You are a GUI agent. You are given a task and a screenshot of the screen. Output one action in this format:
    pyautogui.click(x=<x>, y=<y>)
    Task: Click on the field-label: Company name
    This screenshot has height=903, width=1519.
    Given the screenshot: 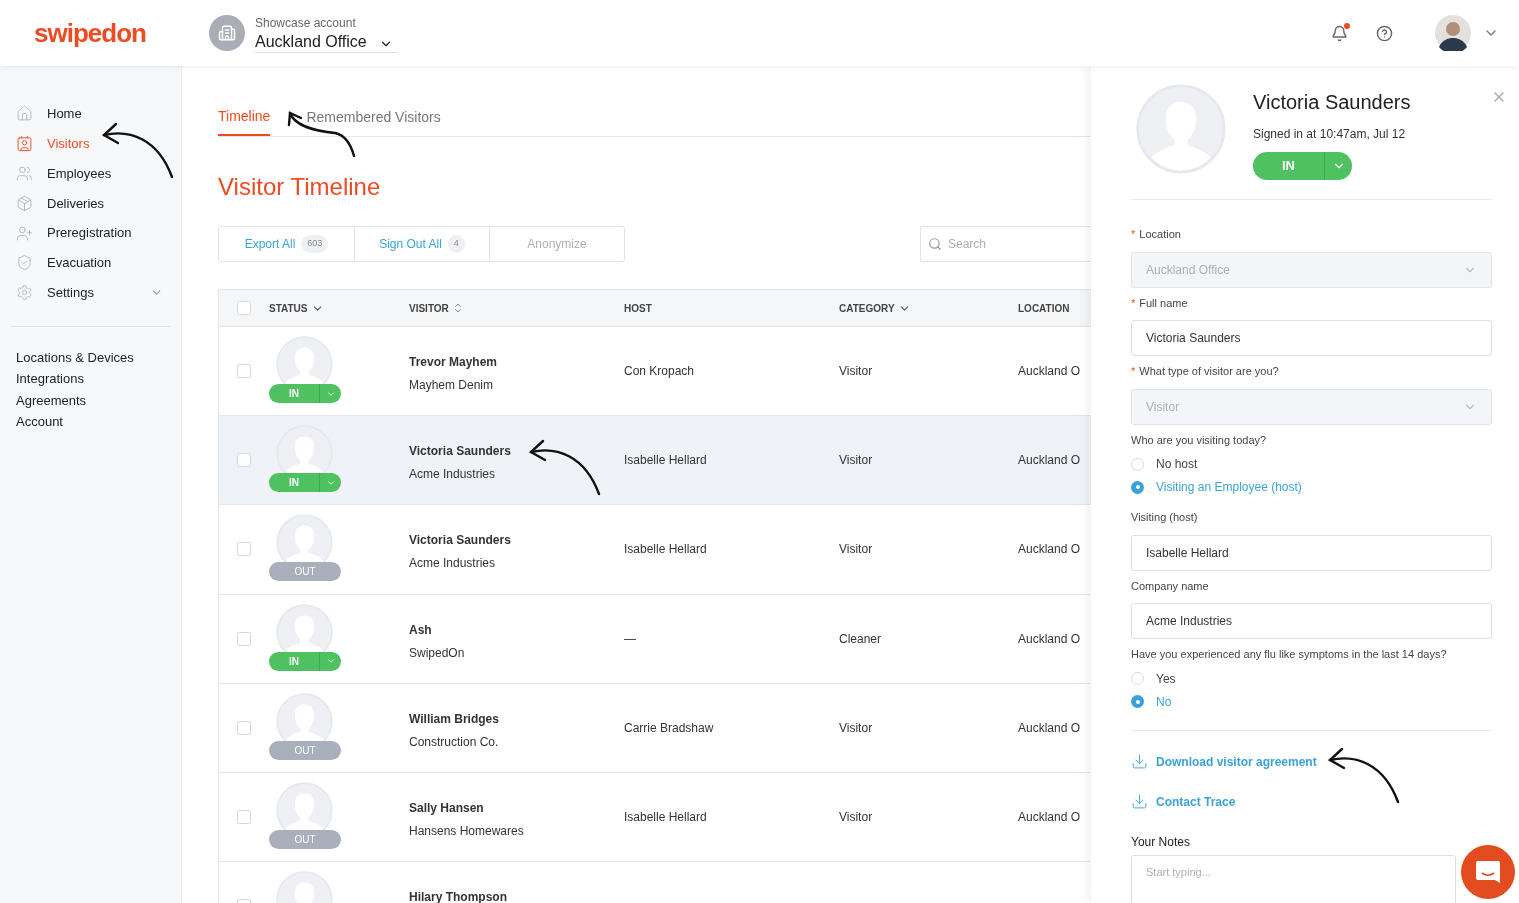 What is the action you would take?
    pyautogui.click(x=1170, y=586)
    